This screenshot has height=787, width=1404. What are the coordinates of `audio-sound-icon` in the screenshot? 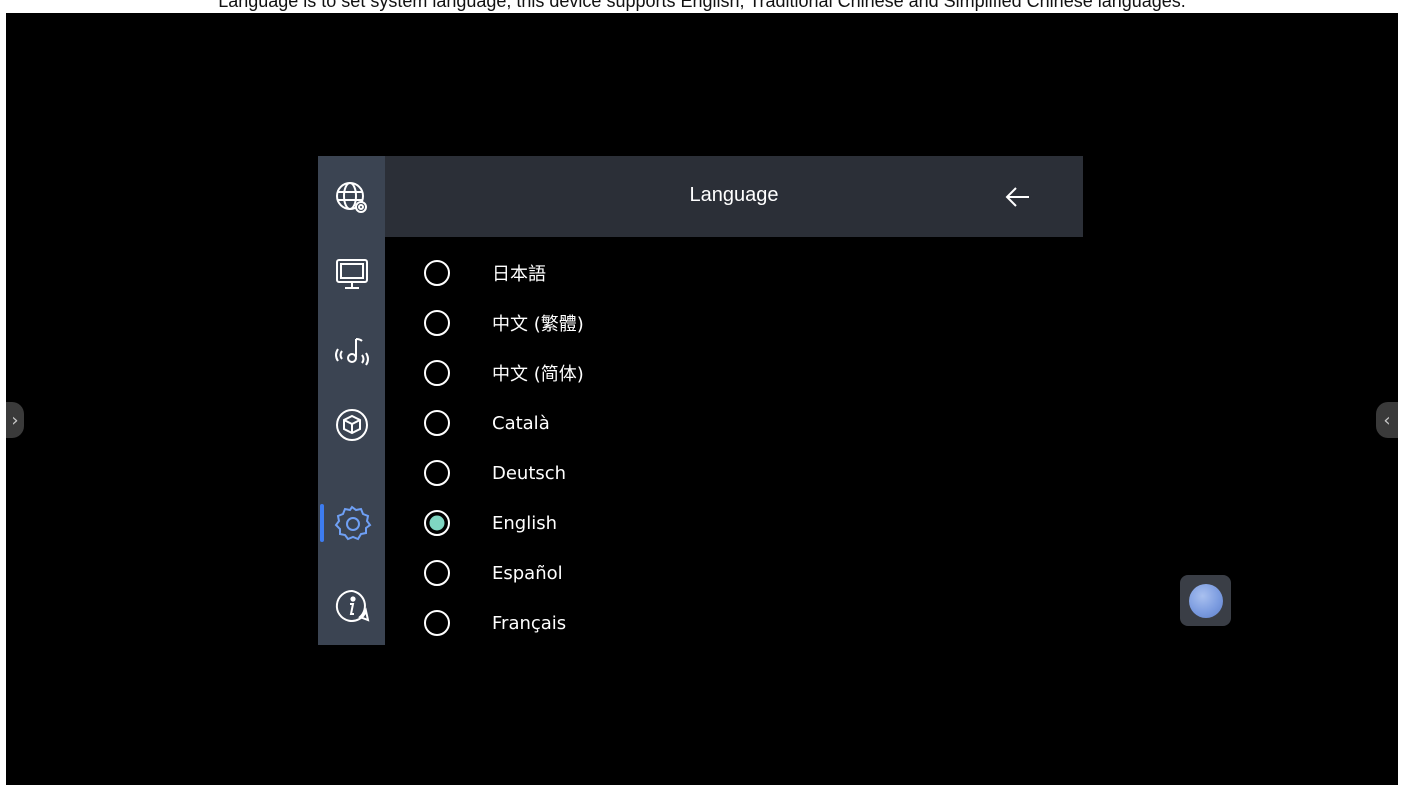 It's located at (351, 352).